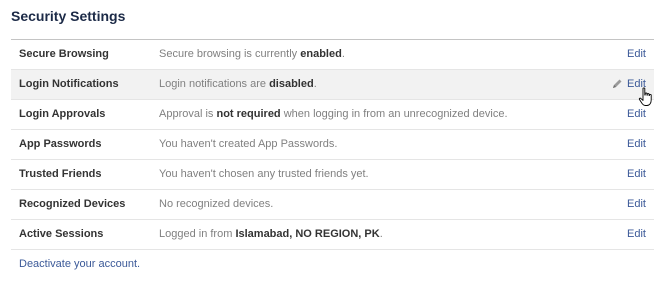 This screenshot has width=660, height=287. What do you see at coordinates (68, 16) in the screenshot?
I see `page-title: Security Settings` at bounding box center [68, 16].